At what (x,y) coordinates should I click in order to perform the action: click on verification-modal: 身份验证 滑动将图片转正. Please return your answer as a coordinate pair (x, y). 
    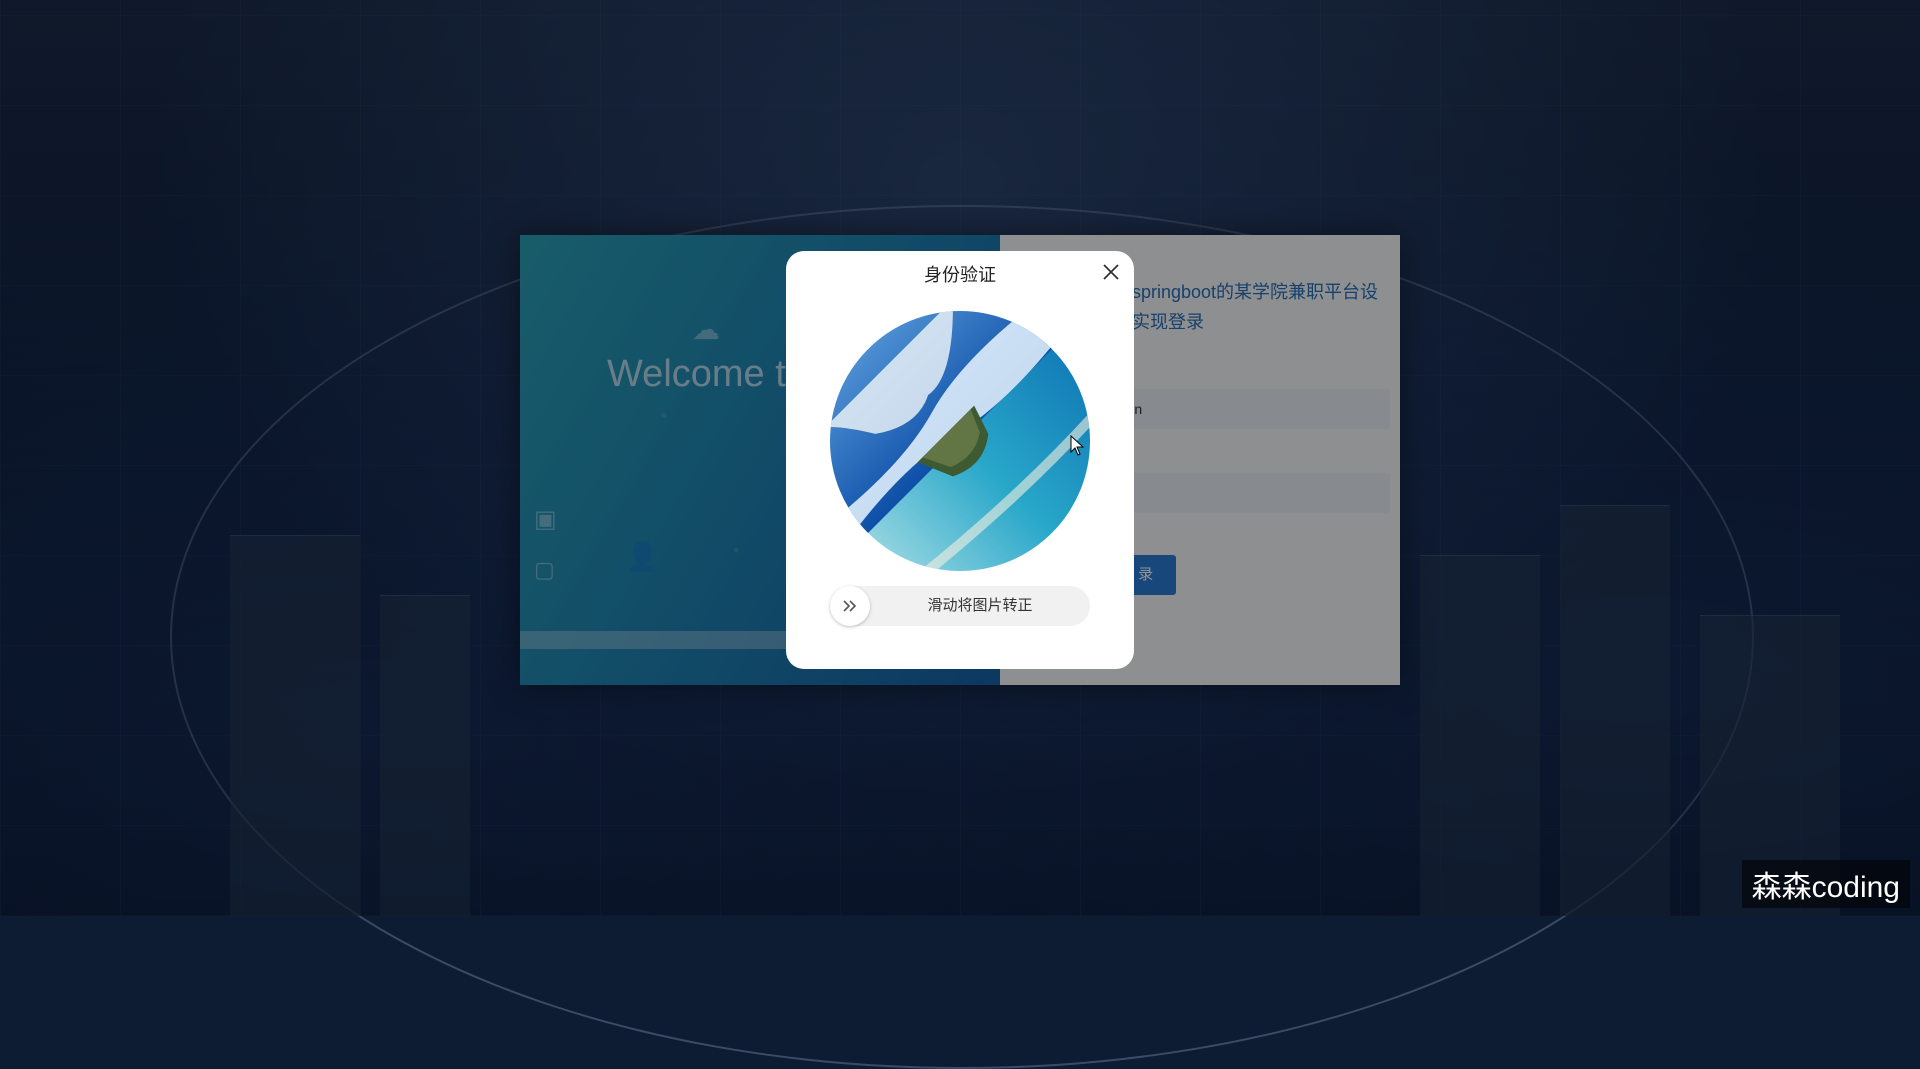
    Looking at the image, I should click on (960, 460).